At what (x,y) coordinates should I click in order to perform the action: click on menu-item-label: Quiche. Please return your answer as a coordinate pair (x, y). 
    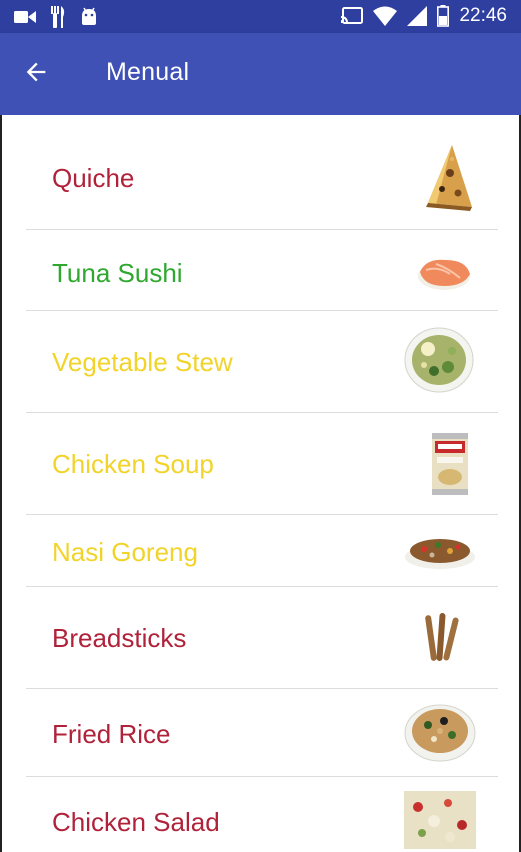
    Looking at the image, I should click on (93, 178).